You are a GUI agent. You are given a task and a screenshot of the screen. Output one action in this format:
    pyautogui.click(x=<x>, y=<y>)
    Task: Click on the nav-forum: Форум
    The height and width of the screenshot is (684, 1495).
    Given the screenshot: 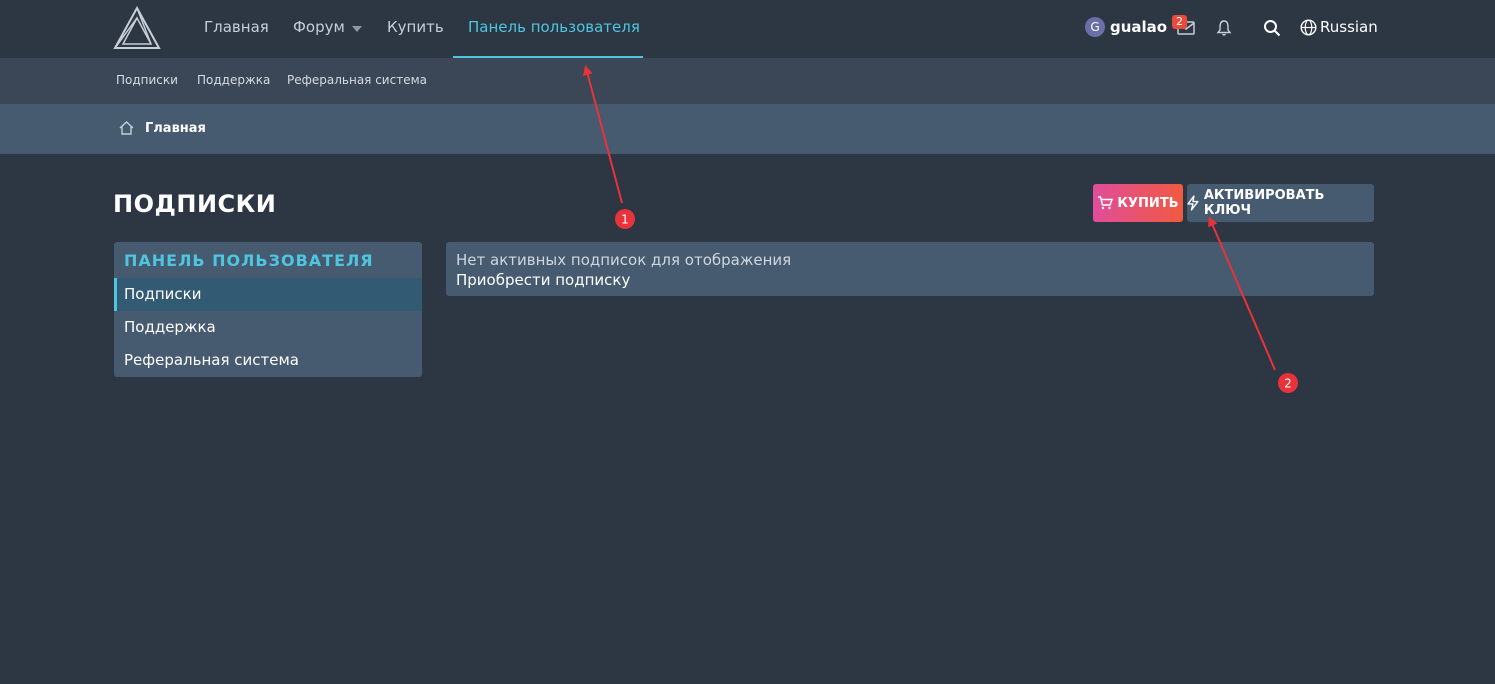 What is the action you would take?
    pyautogui.click(x=319, y=27)
    